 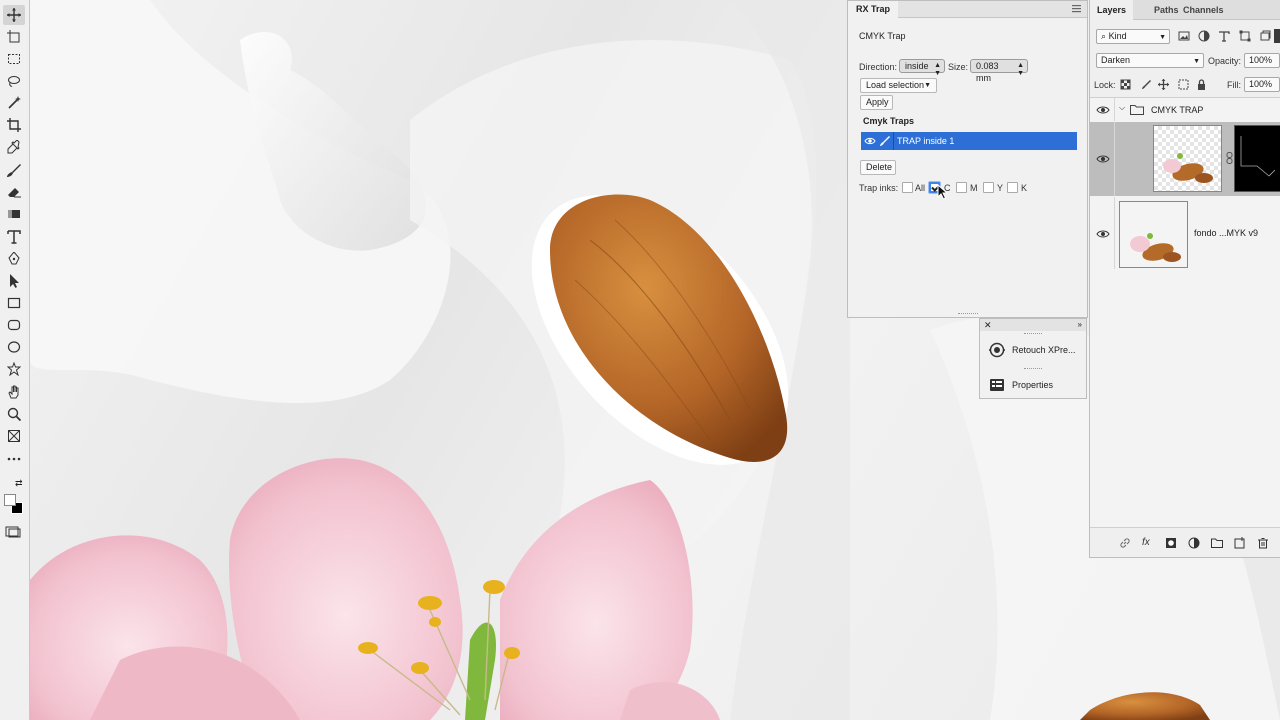 What do you see at coordinates (10, 500) in the screenshot?
I see `foreground-color-swatch` at bounding box center [10, 500].